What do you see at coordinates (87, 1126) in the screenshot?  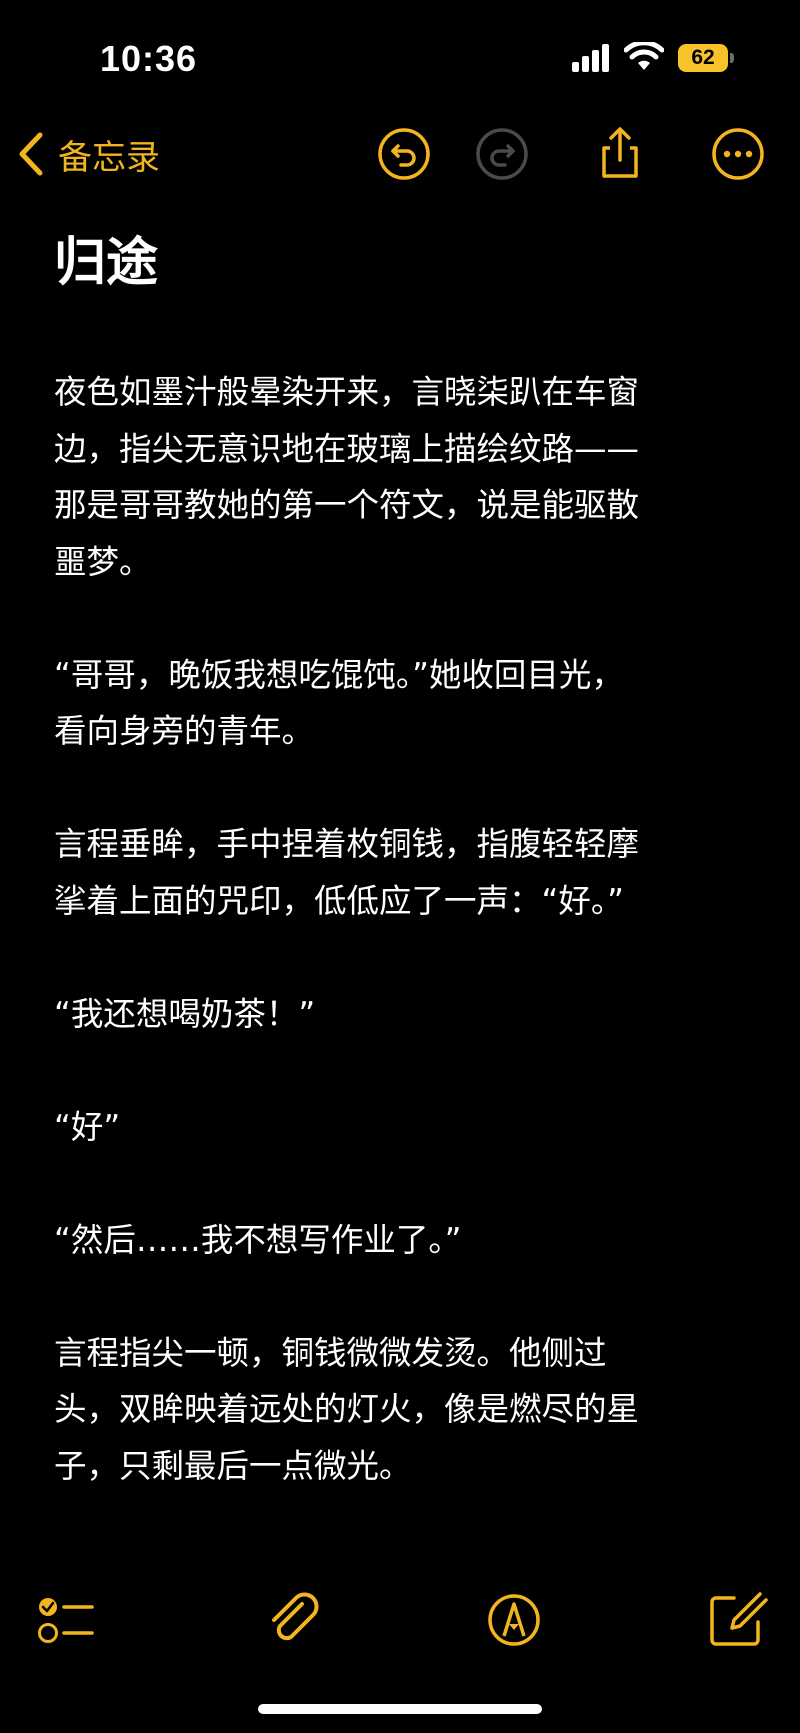 I see `note-paragraph-5: “好”` at bounding box center [87, 1126].